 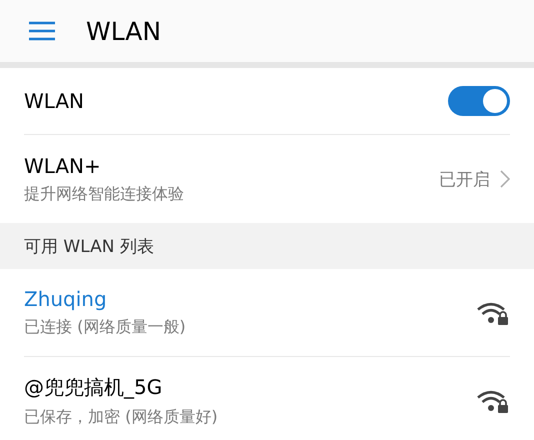 I want to click on wlan-toggle, so click(x=479, y=101).